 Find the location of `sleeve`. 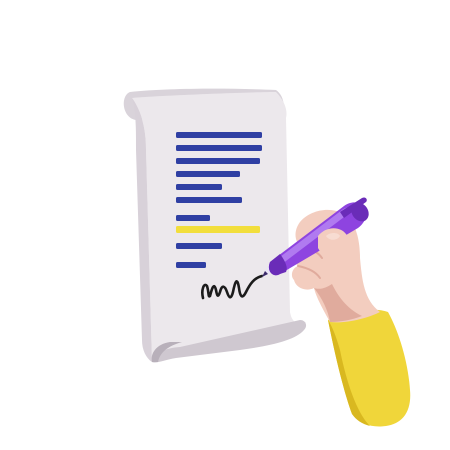

sleeve is located at coordinates (369, 368).